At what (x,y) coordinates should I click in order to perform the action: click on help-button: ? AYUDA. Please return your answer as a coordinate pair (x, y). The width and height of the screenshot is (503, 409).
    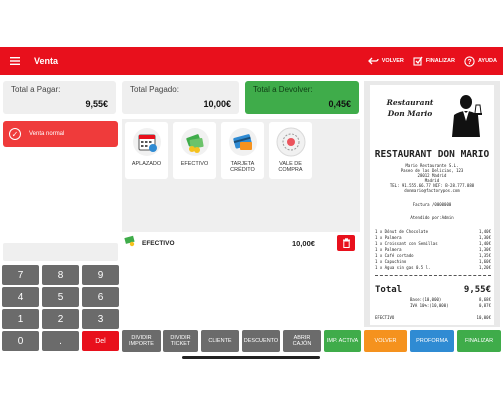
    Looking at the image, I should click on (480, 61).